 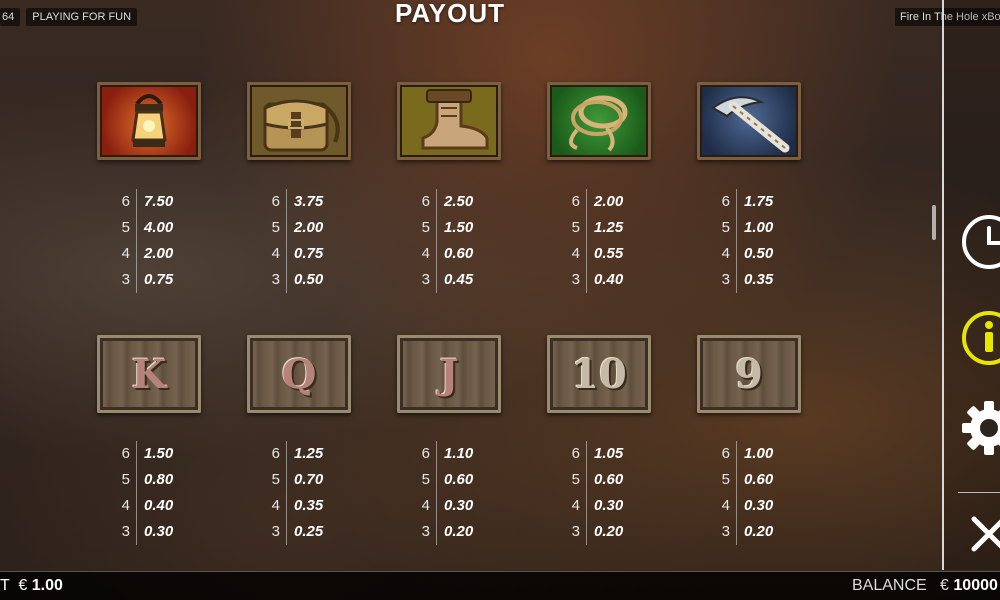 I want to click on close-icon, so click(x=985, y=534).